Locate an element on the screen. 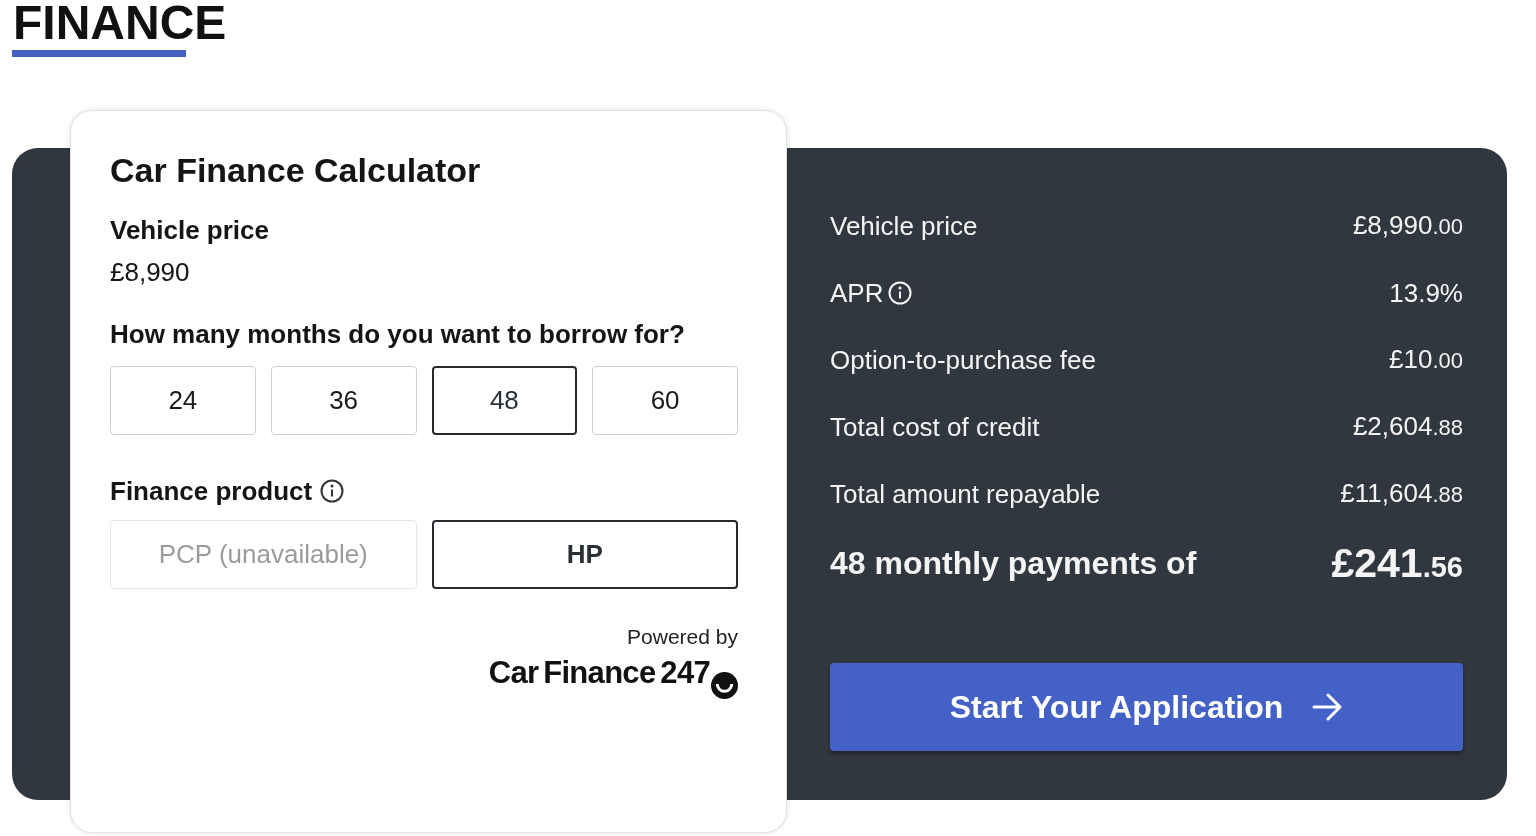  term-option: 36 is located at coordinates (343, 400).